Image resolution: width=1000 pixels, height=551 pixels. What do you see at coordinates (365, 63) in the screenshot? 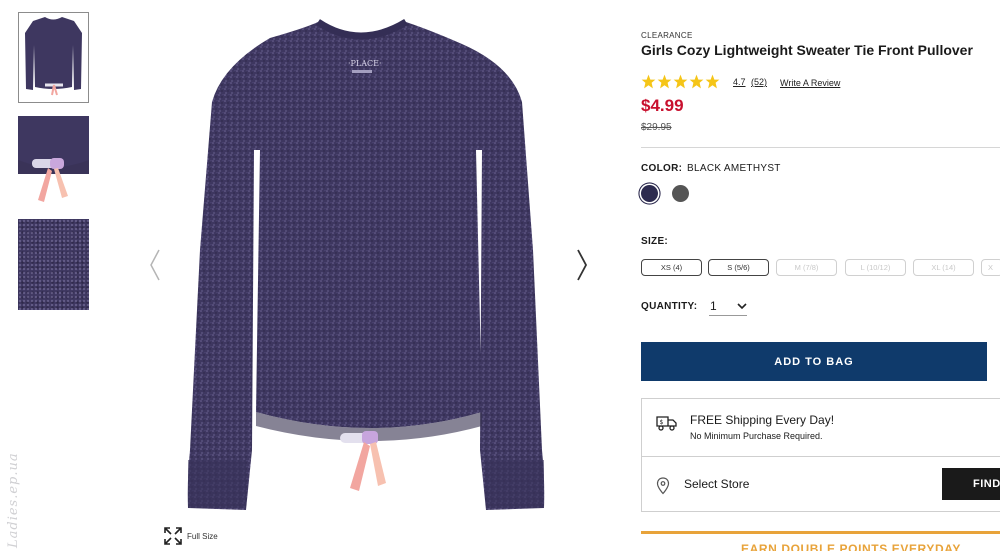
I see `brand-label: ·PLACE·` at bounding box center [365, 63].